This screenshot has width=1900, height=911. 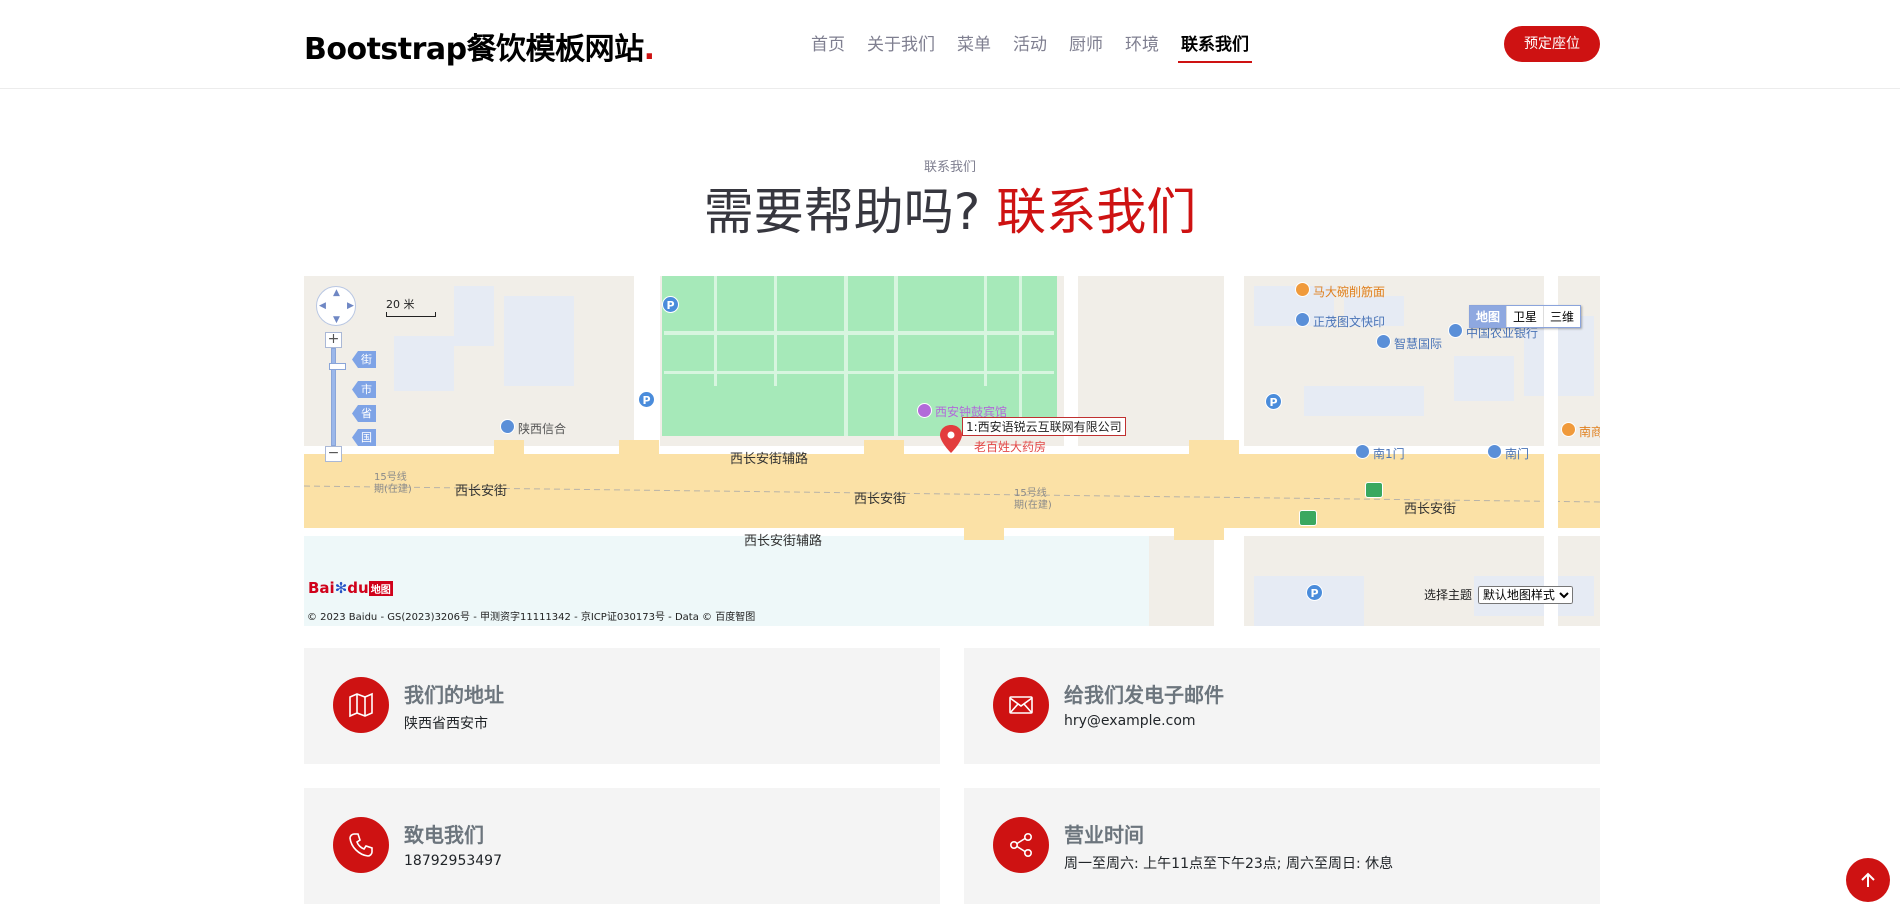 I want to click on section-title: 需要帮助吗? 联系我们, so click(x=950, y=212).